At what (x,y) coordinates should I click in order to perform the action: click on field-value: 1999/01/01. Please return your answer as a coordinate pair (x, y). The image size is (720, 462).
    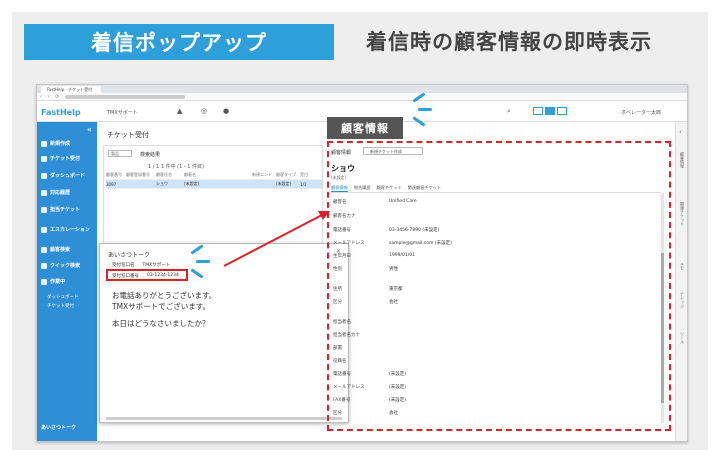
    Looking at the image, I should click on (402, 255).